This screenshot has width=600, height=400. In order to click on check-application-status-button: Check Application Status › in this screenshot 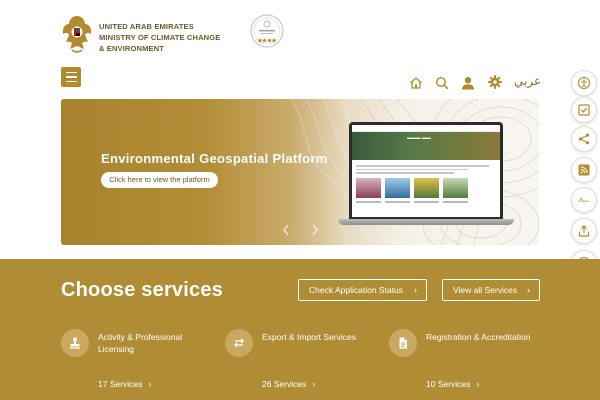, I will do `click(362, 290)`.